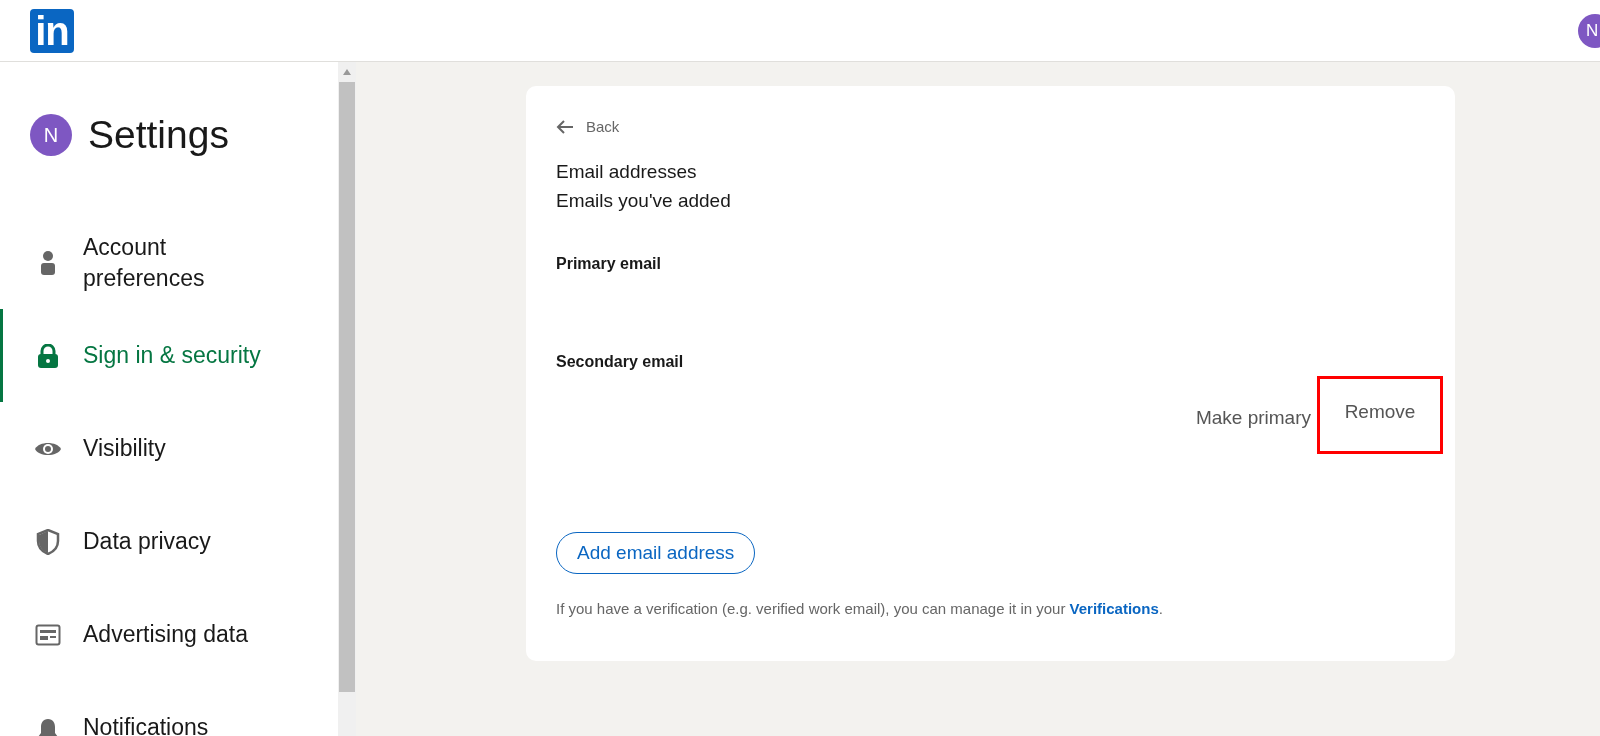 The height and width of the screenshot is (736, 1600). Describe the element at coordinates (169, 448) in the screenshot. I see `sidebar-item: Visibility` at that location.